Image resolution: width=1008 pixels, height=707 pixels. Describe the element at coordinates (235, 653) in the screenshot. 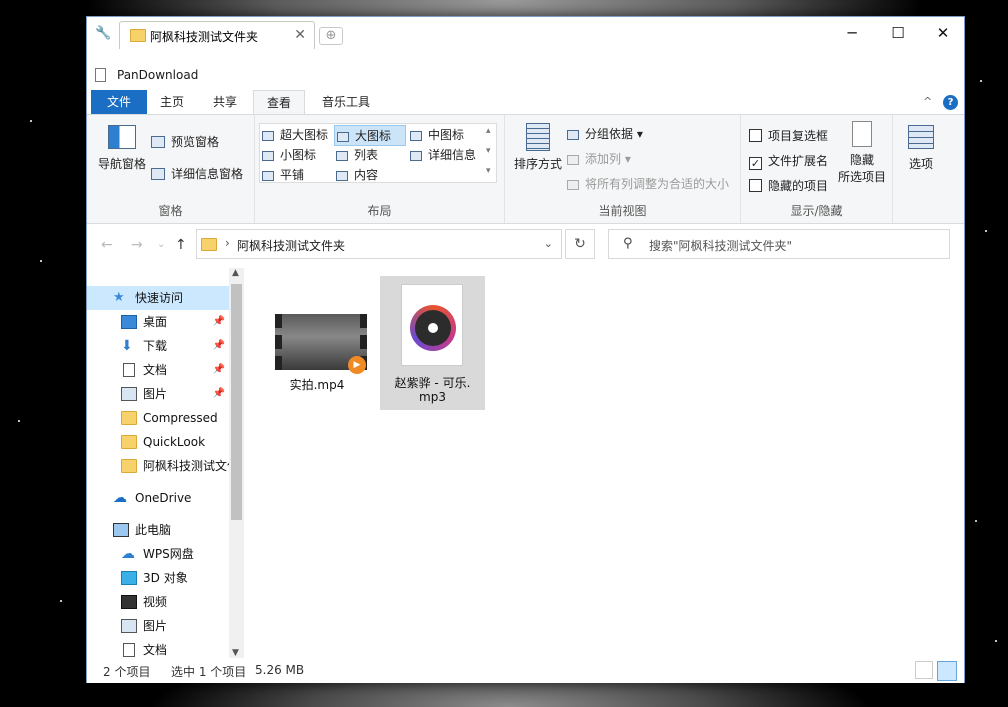

I see `scroll-down-arrow-icon: ▼` at that location.